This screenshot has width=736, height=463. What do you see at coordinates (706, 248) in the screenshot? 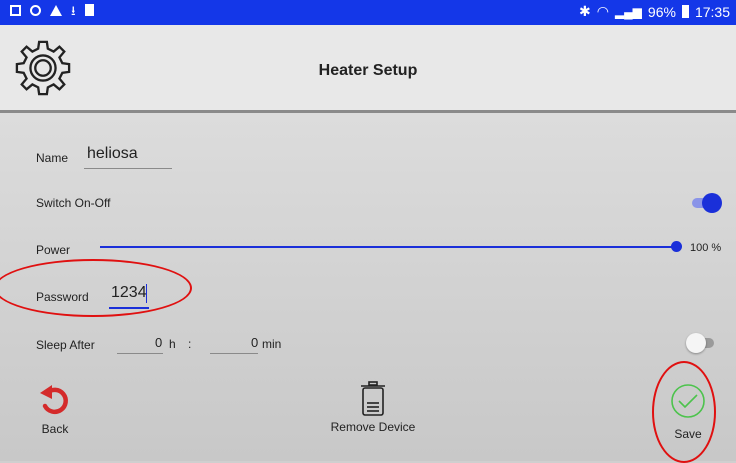
I see `power-value: 100 %` at bounding box center [706, 248].